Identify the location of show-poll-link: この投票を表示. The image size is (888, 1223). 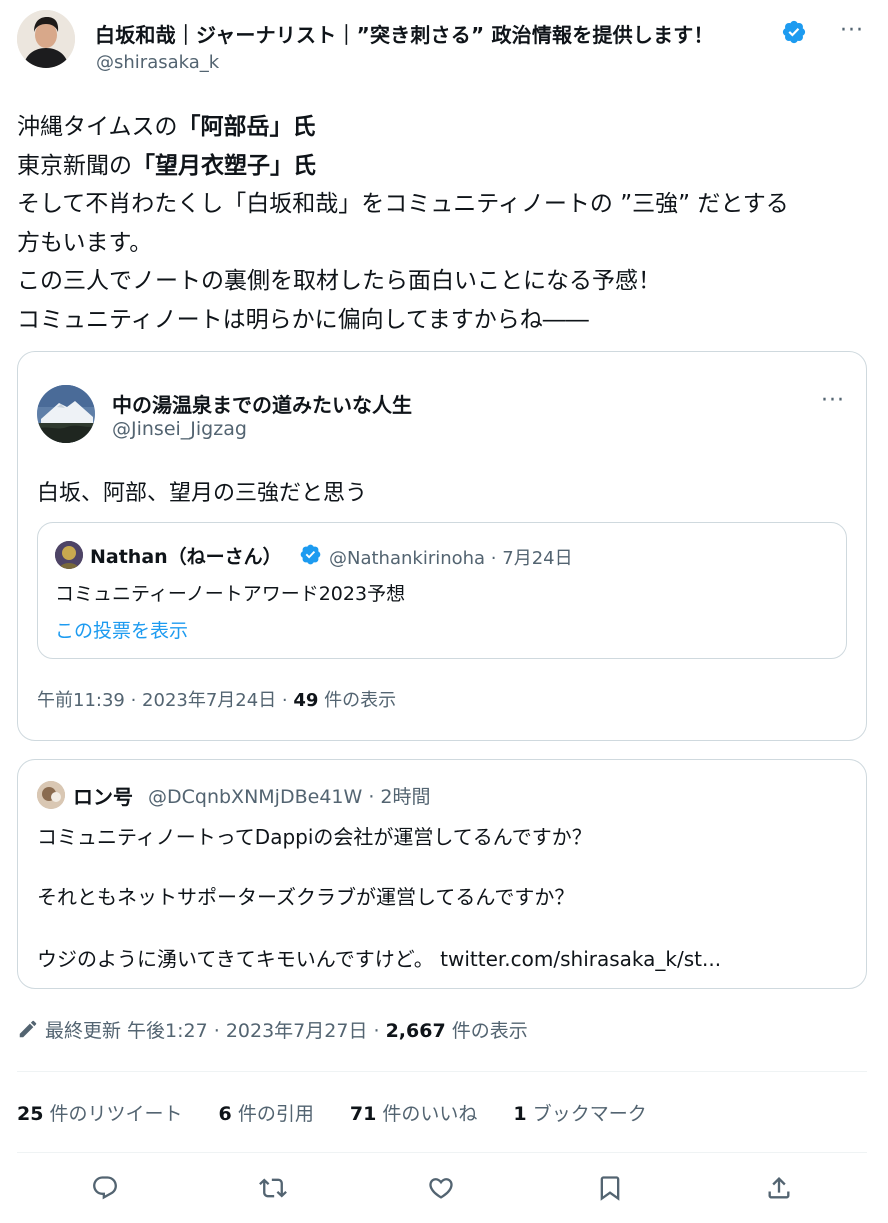
(121, 629).